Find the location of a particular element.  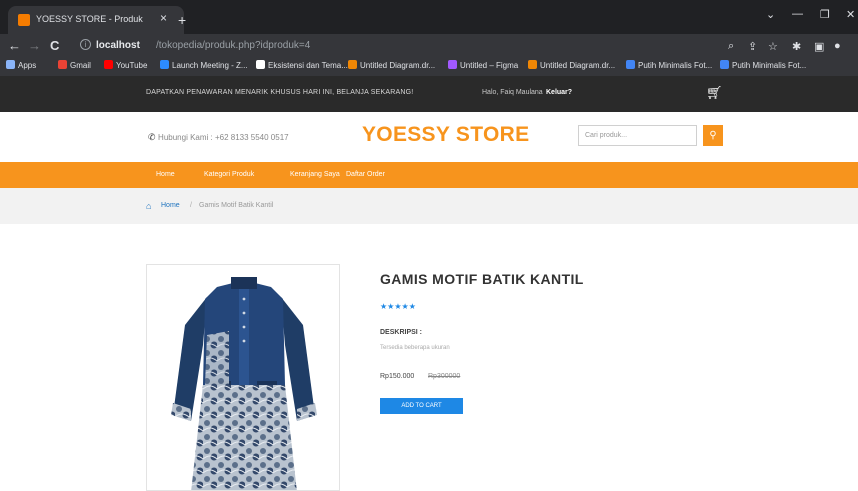

search-button: ⚲ is located at coordinates (713, 135).